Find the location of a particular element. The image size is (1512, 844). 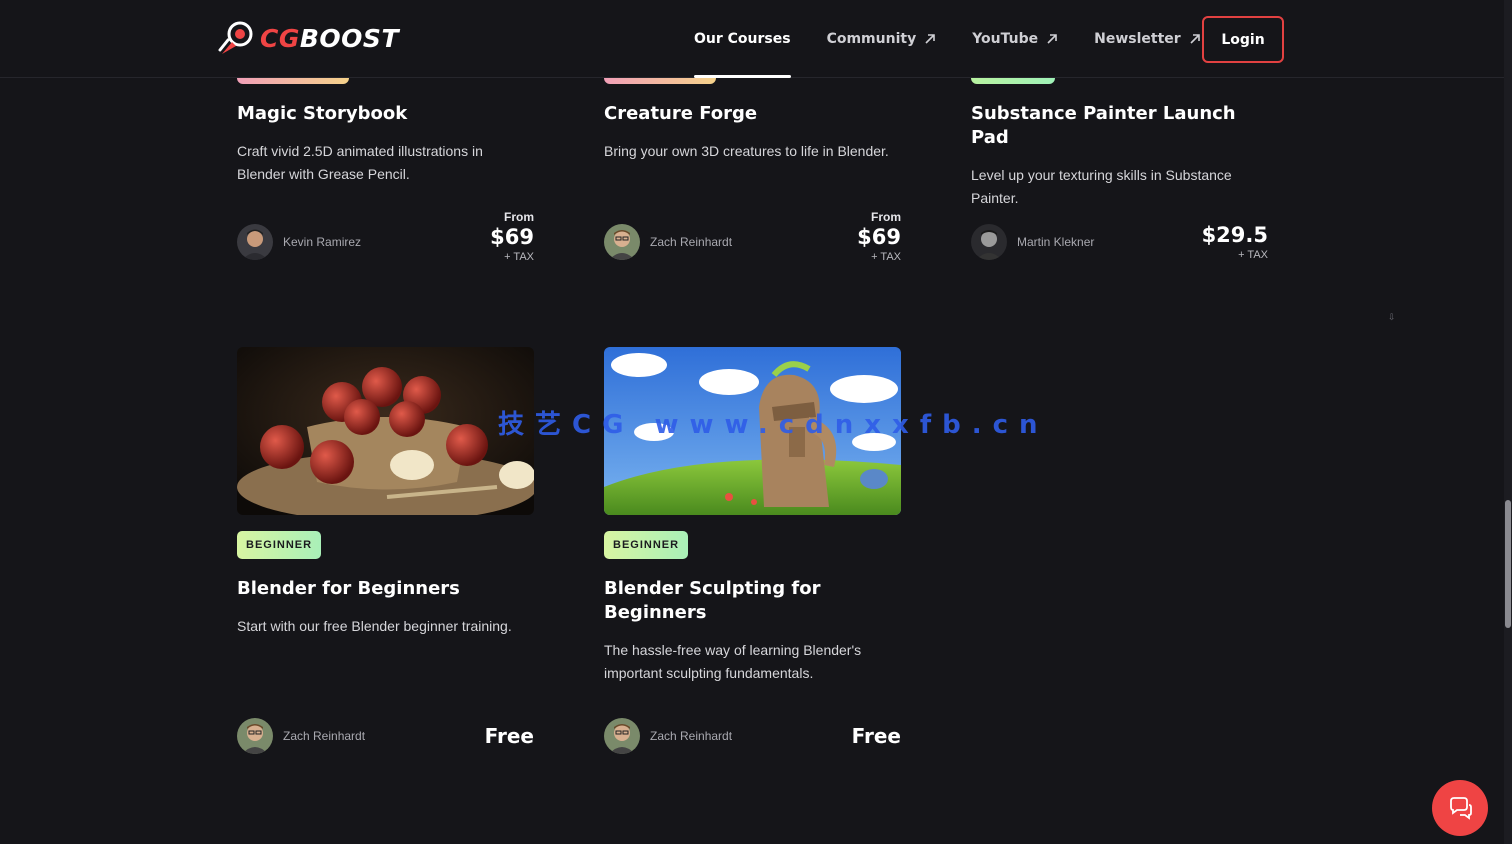

nav-youtube: YouTube is located at coordinates (1015, 39).